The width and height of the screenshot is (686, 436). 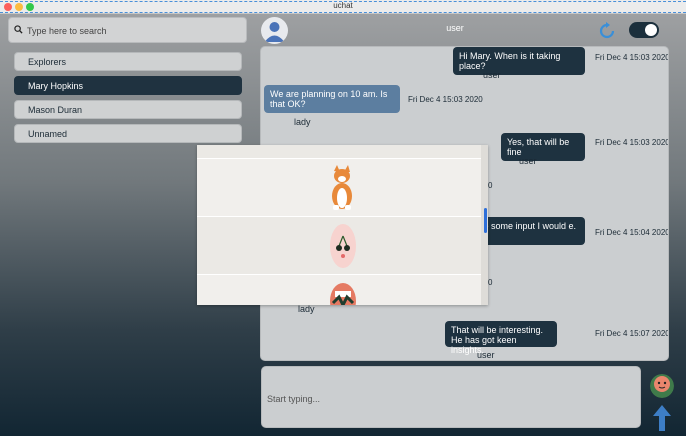 What do you see at coordinates (274, 30) in the screenshot?
I see `user-avatar-icon` at bounding box center [274, 30].